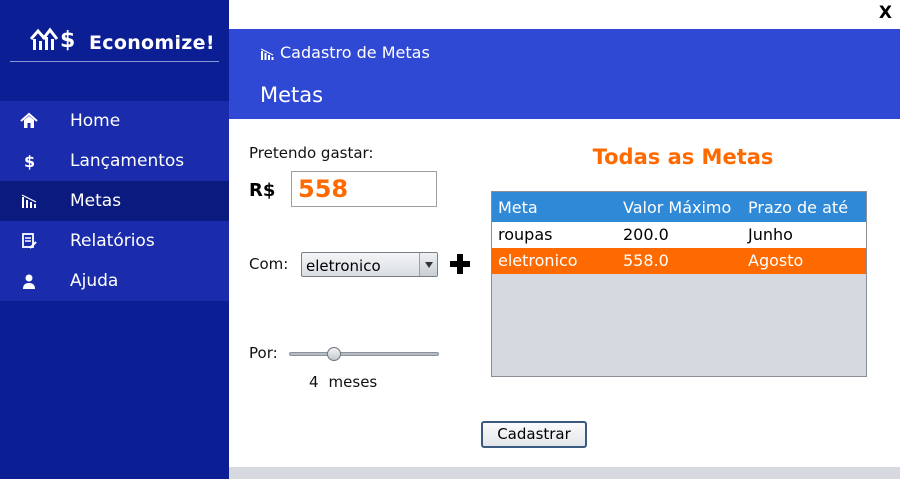 Image resolution: width=900 pixels, height=479 pixels. I want to click on sidebar-item-metas: Metas, so click(114, 201).